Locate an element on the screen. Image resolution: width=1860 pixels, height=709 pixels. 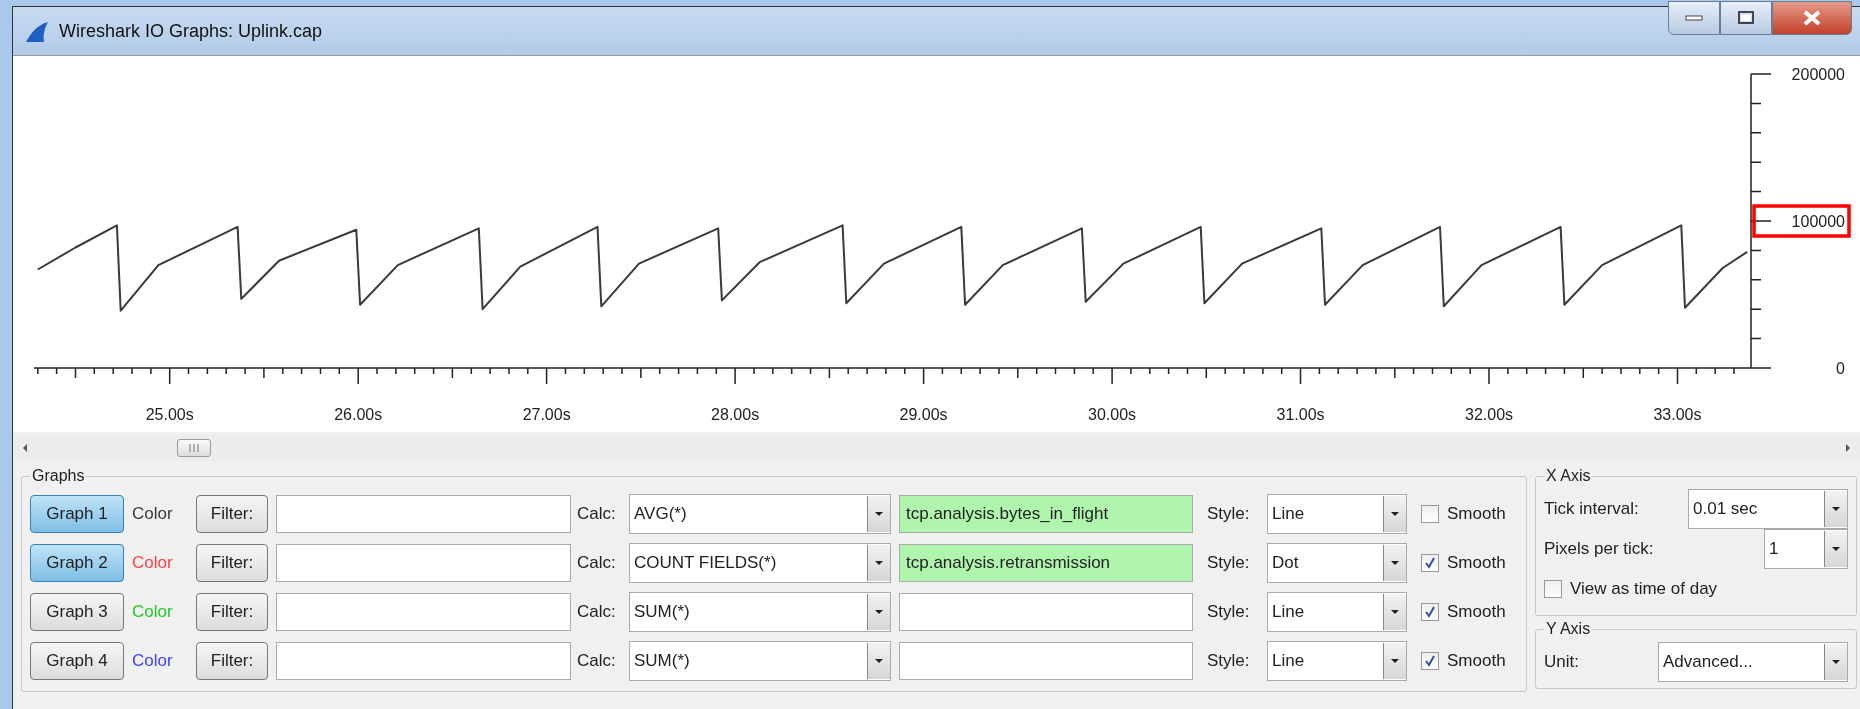
field-input: tcp.analysis.retransmission is located at coordinates (1046, 562).